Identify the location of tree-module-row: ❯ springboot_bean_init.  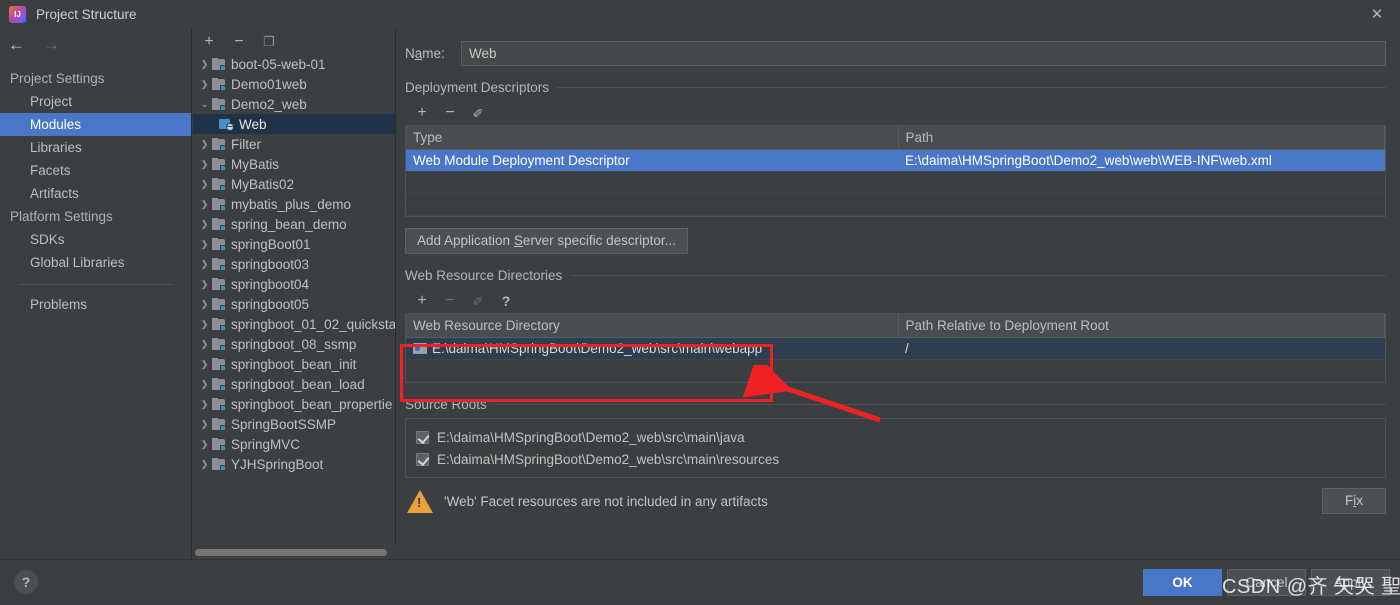
(294, 364).